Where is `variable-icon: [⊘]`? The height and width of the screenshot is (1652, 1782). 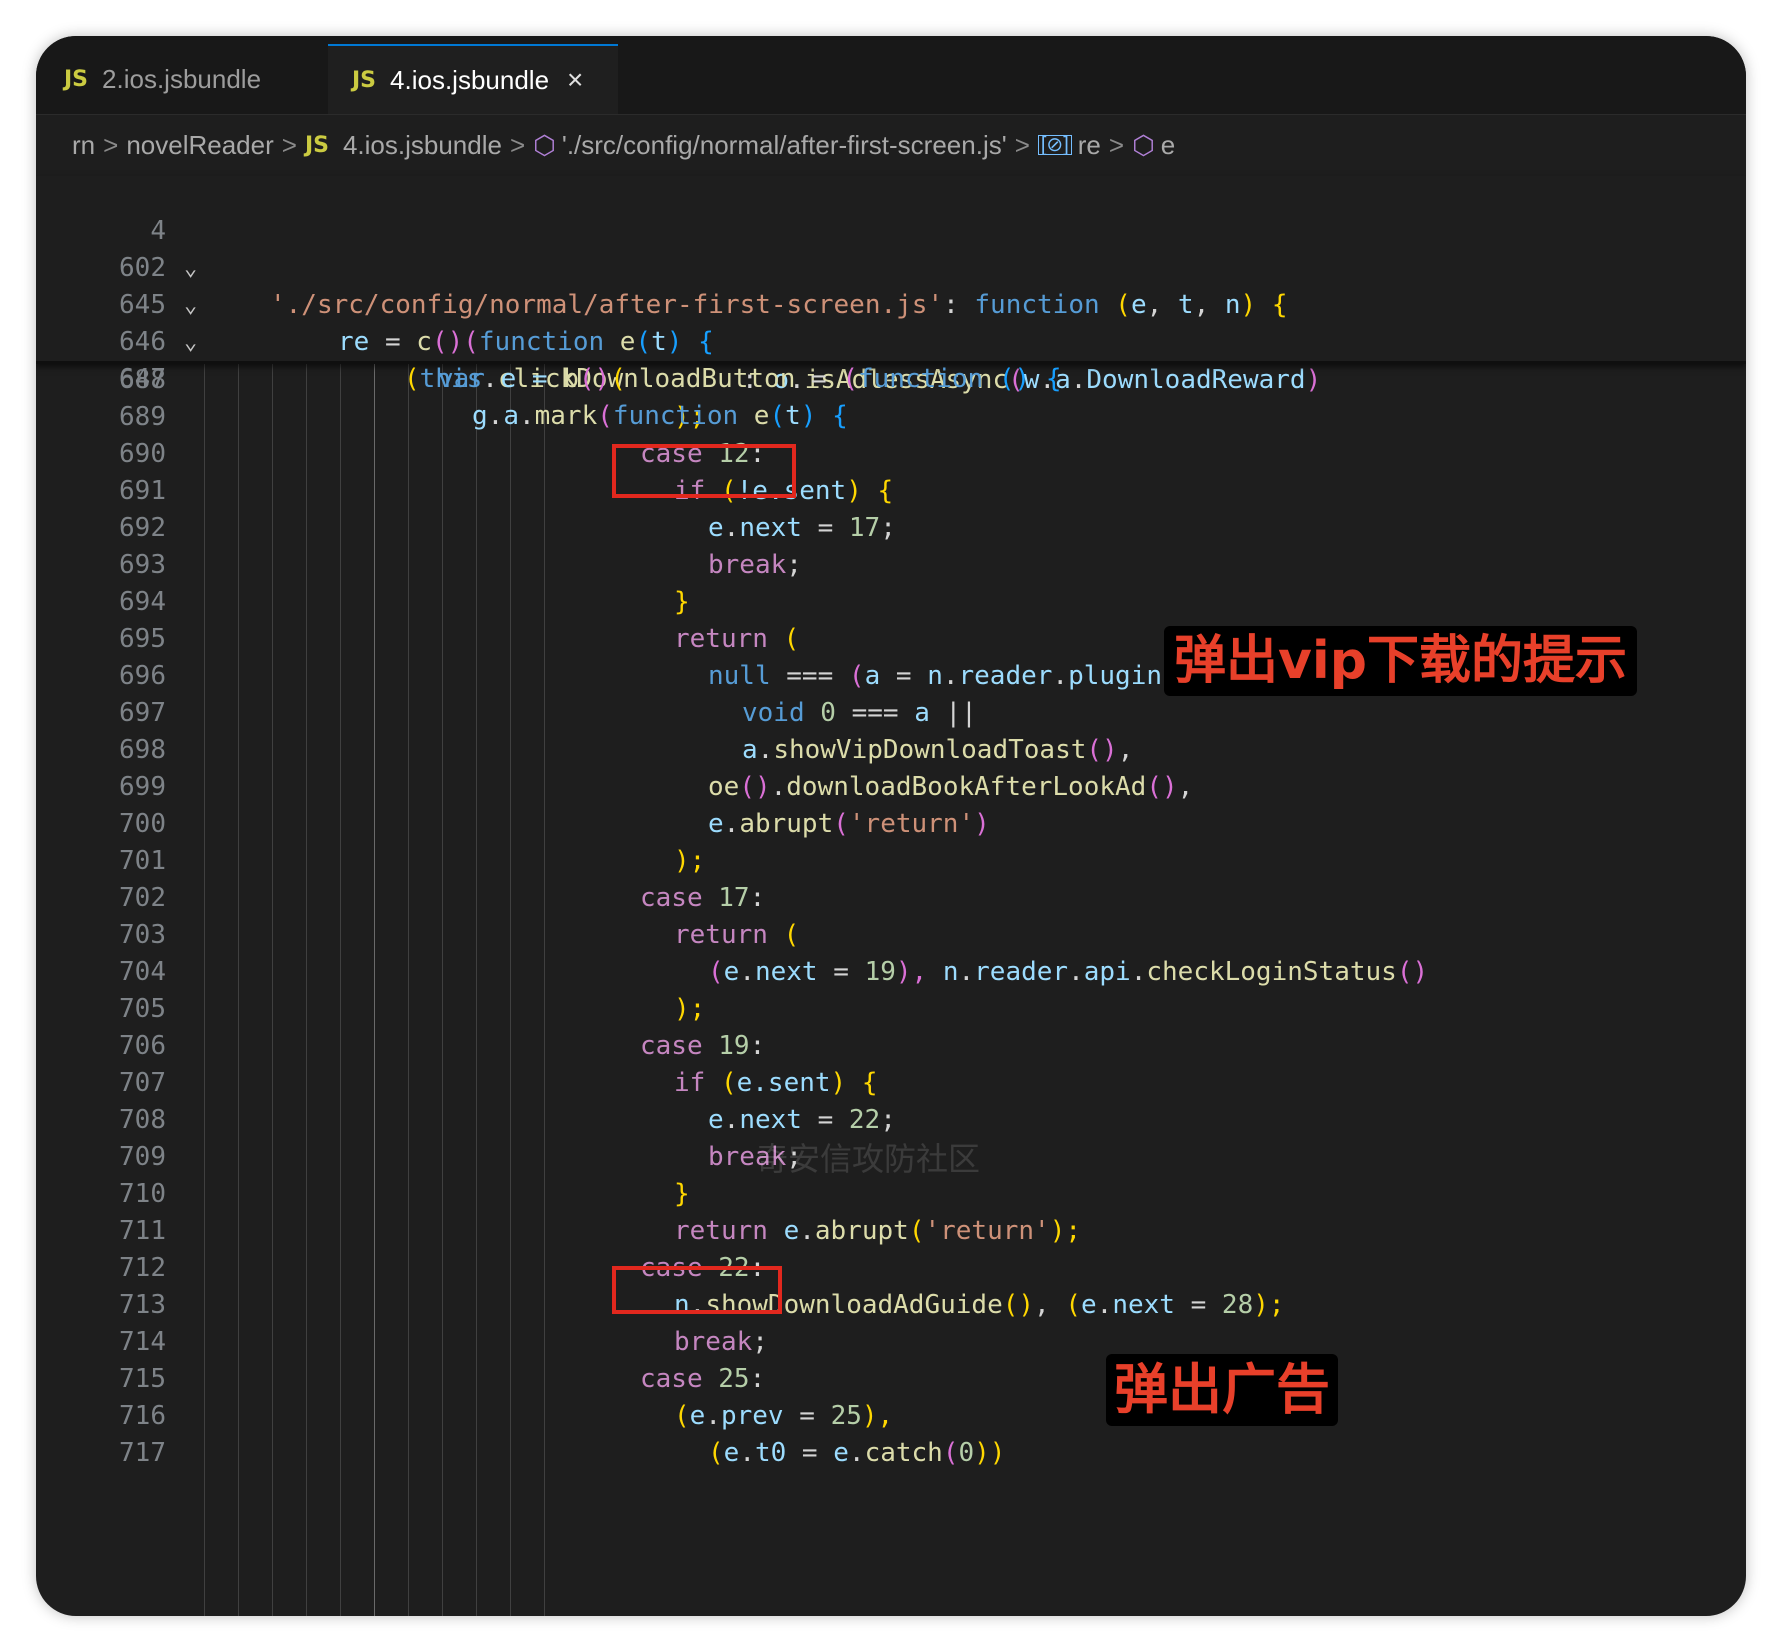
variable-icon: [⊘] is located at coordinates (1054, 145).